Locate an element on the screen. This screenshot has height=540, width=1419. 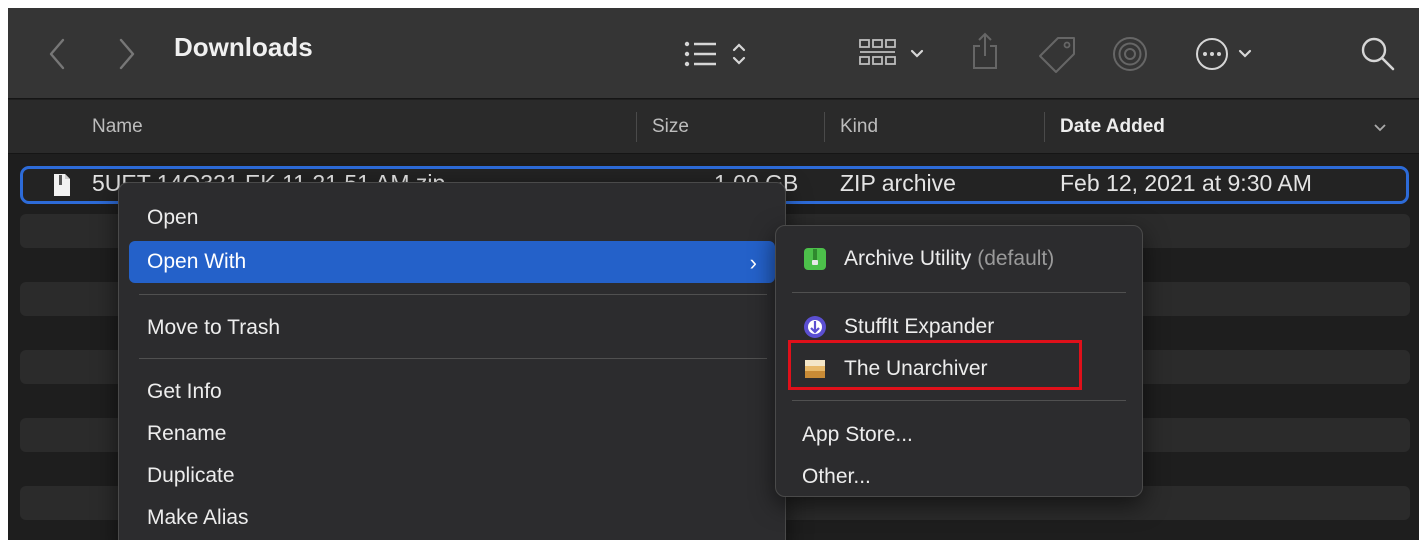
more-icon is located at coordinates (1227, 54).